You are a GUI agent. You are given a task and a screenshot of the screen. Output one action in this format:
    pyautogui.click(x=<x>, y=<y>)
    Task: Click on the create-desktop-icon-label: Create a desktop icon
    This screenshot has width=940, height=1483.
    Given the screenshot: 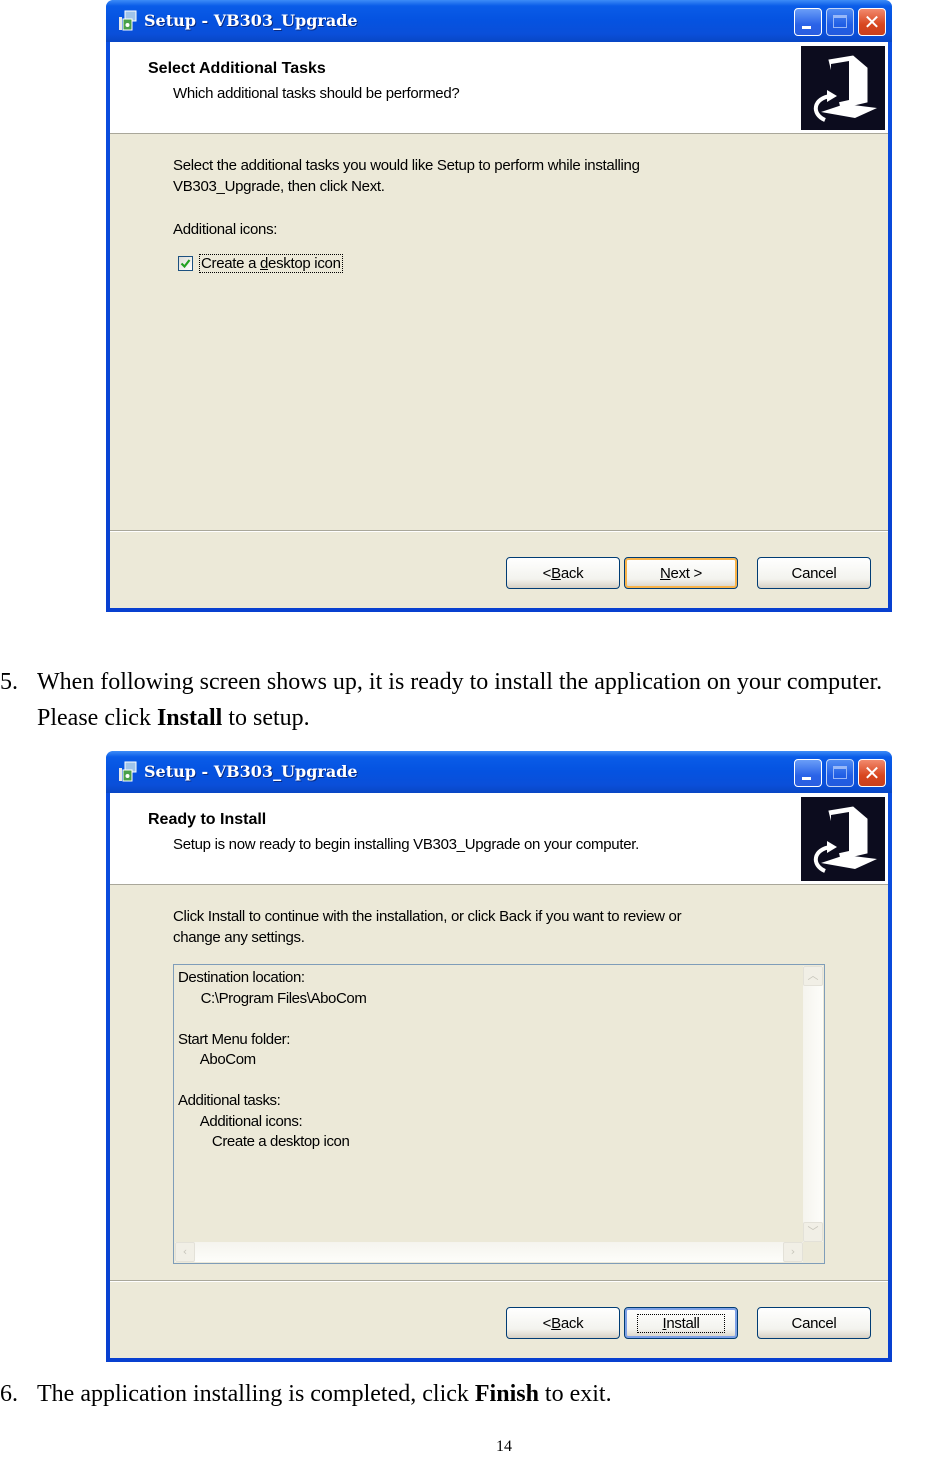 What is the action you would take?
    pyautogui.click(x=271, y=263)
    